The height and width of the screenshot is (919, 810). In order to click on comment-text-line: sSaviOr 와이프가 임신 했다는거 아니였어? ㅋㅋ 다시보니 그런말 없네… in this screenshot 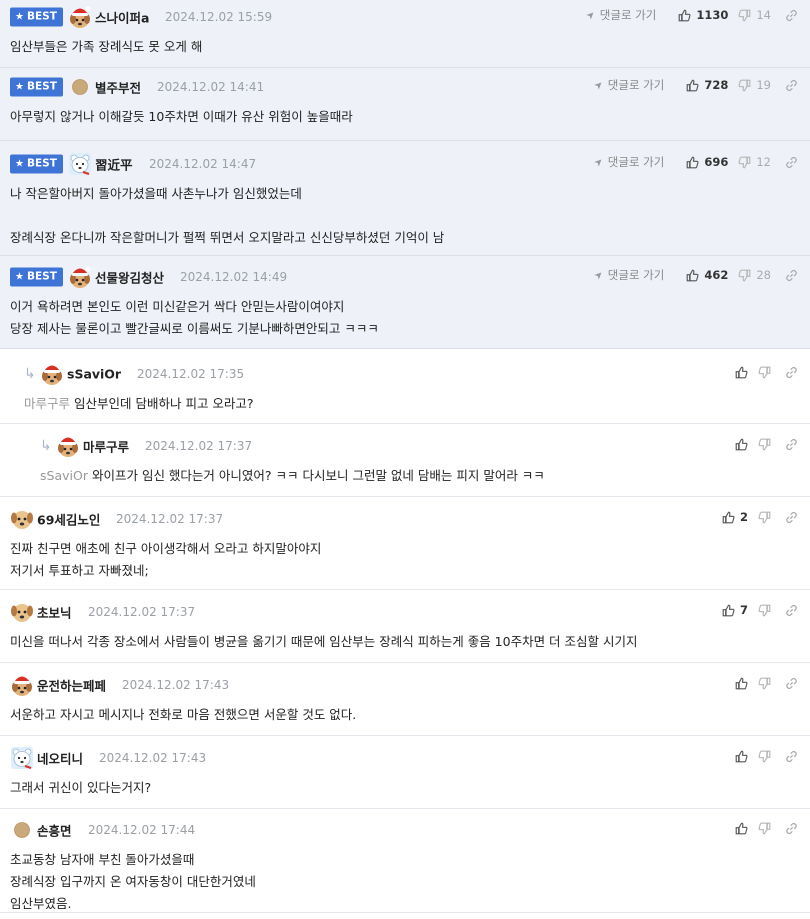, I will do `click(425, 476)`.